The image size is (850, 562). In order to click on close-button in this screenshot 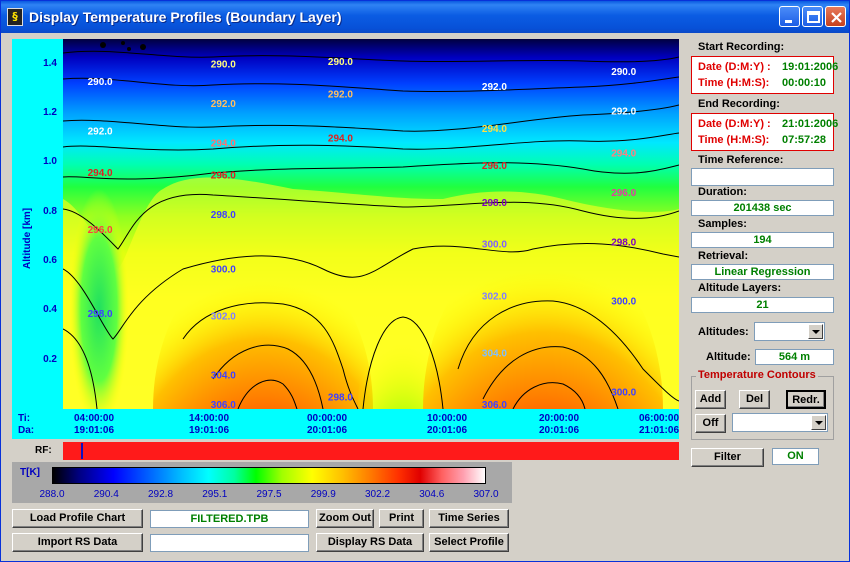, I will do `click(835, 16)`.